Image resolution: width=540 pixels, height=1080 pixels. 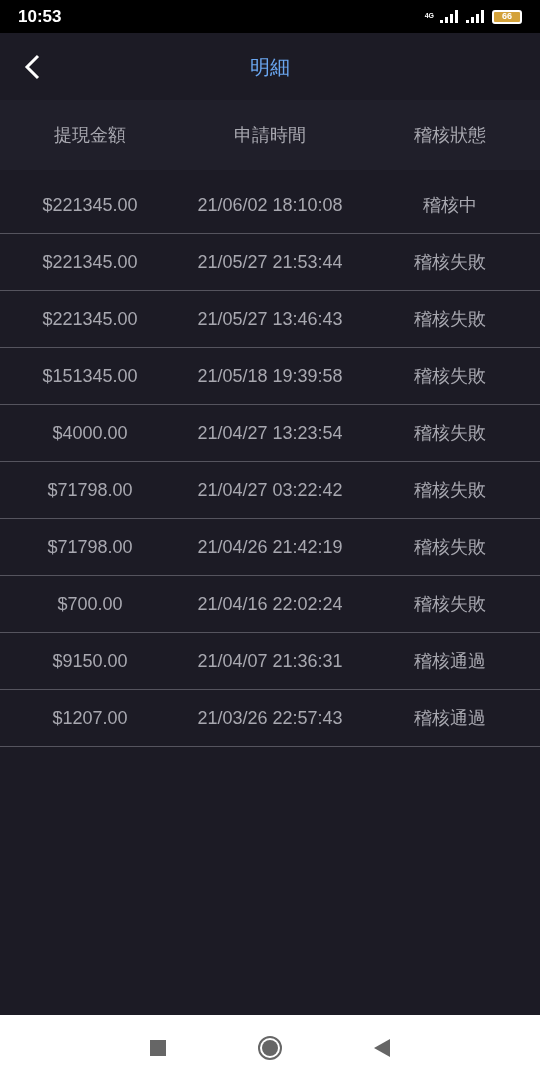 What do you see at coordinates (270, 67) in the screenshot?
I see `page-title: 明細` at bounding box center [270, 67].